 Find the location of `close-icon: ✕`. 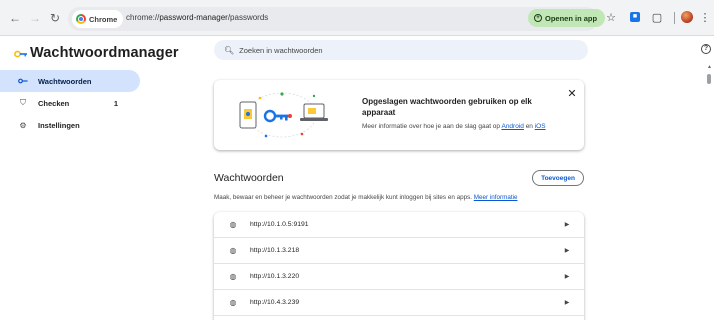

close-icon: ✕ is located at coordinates (572, 94).